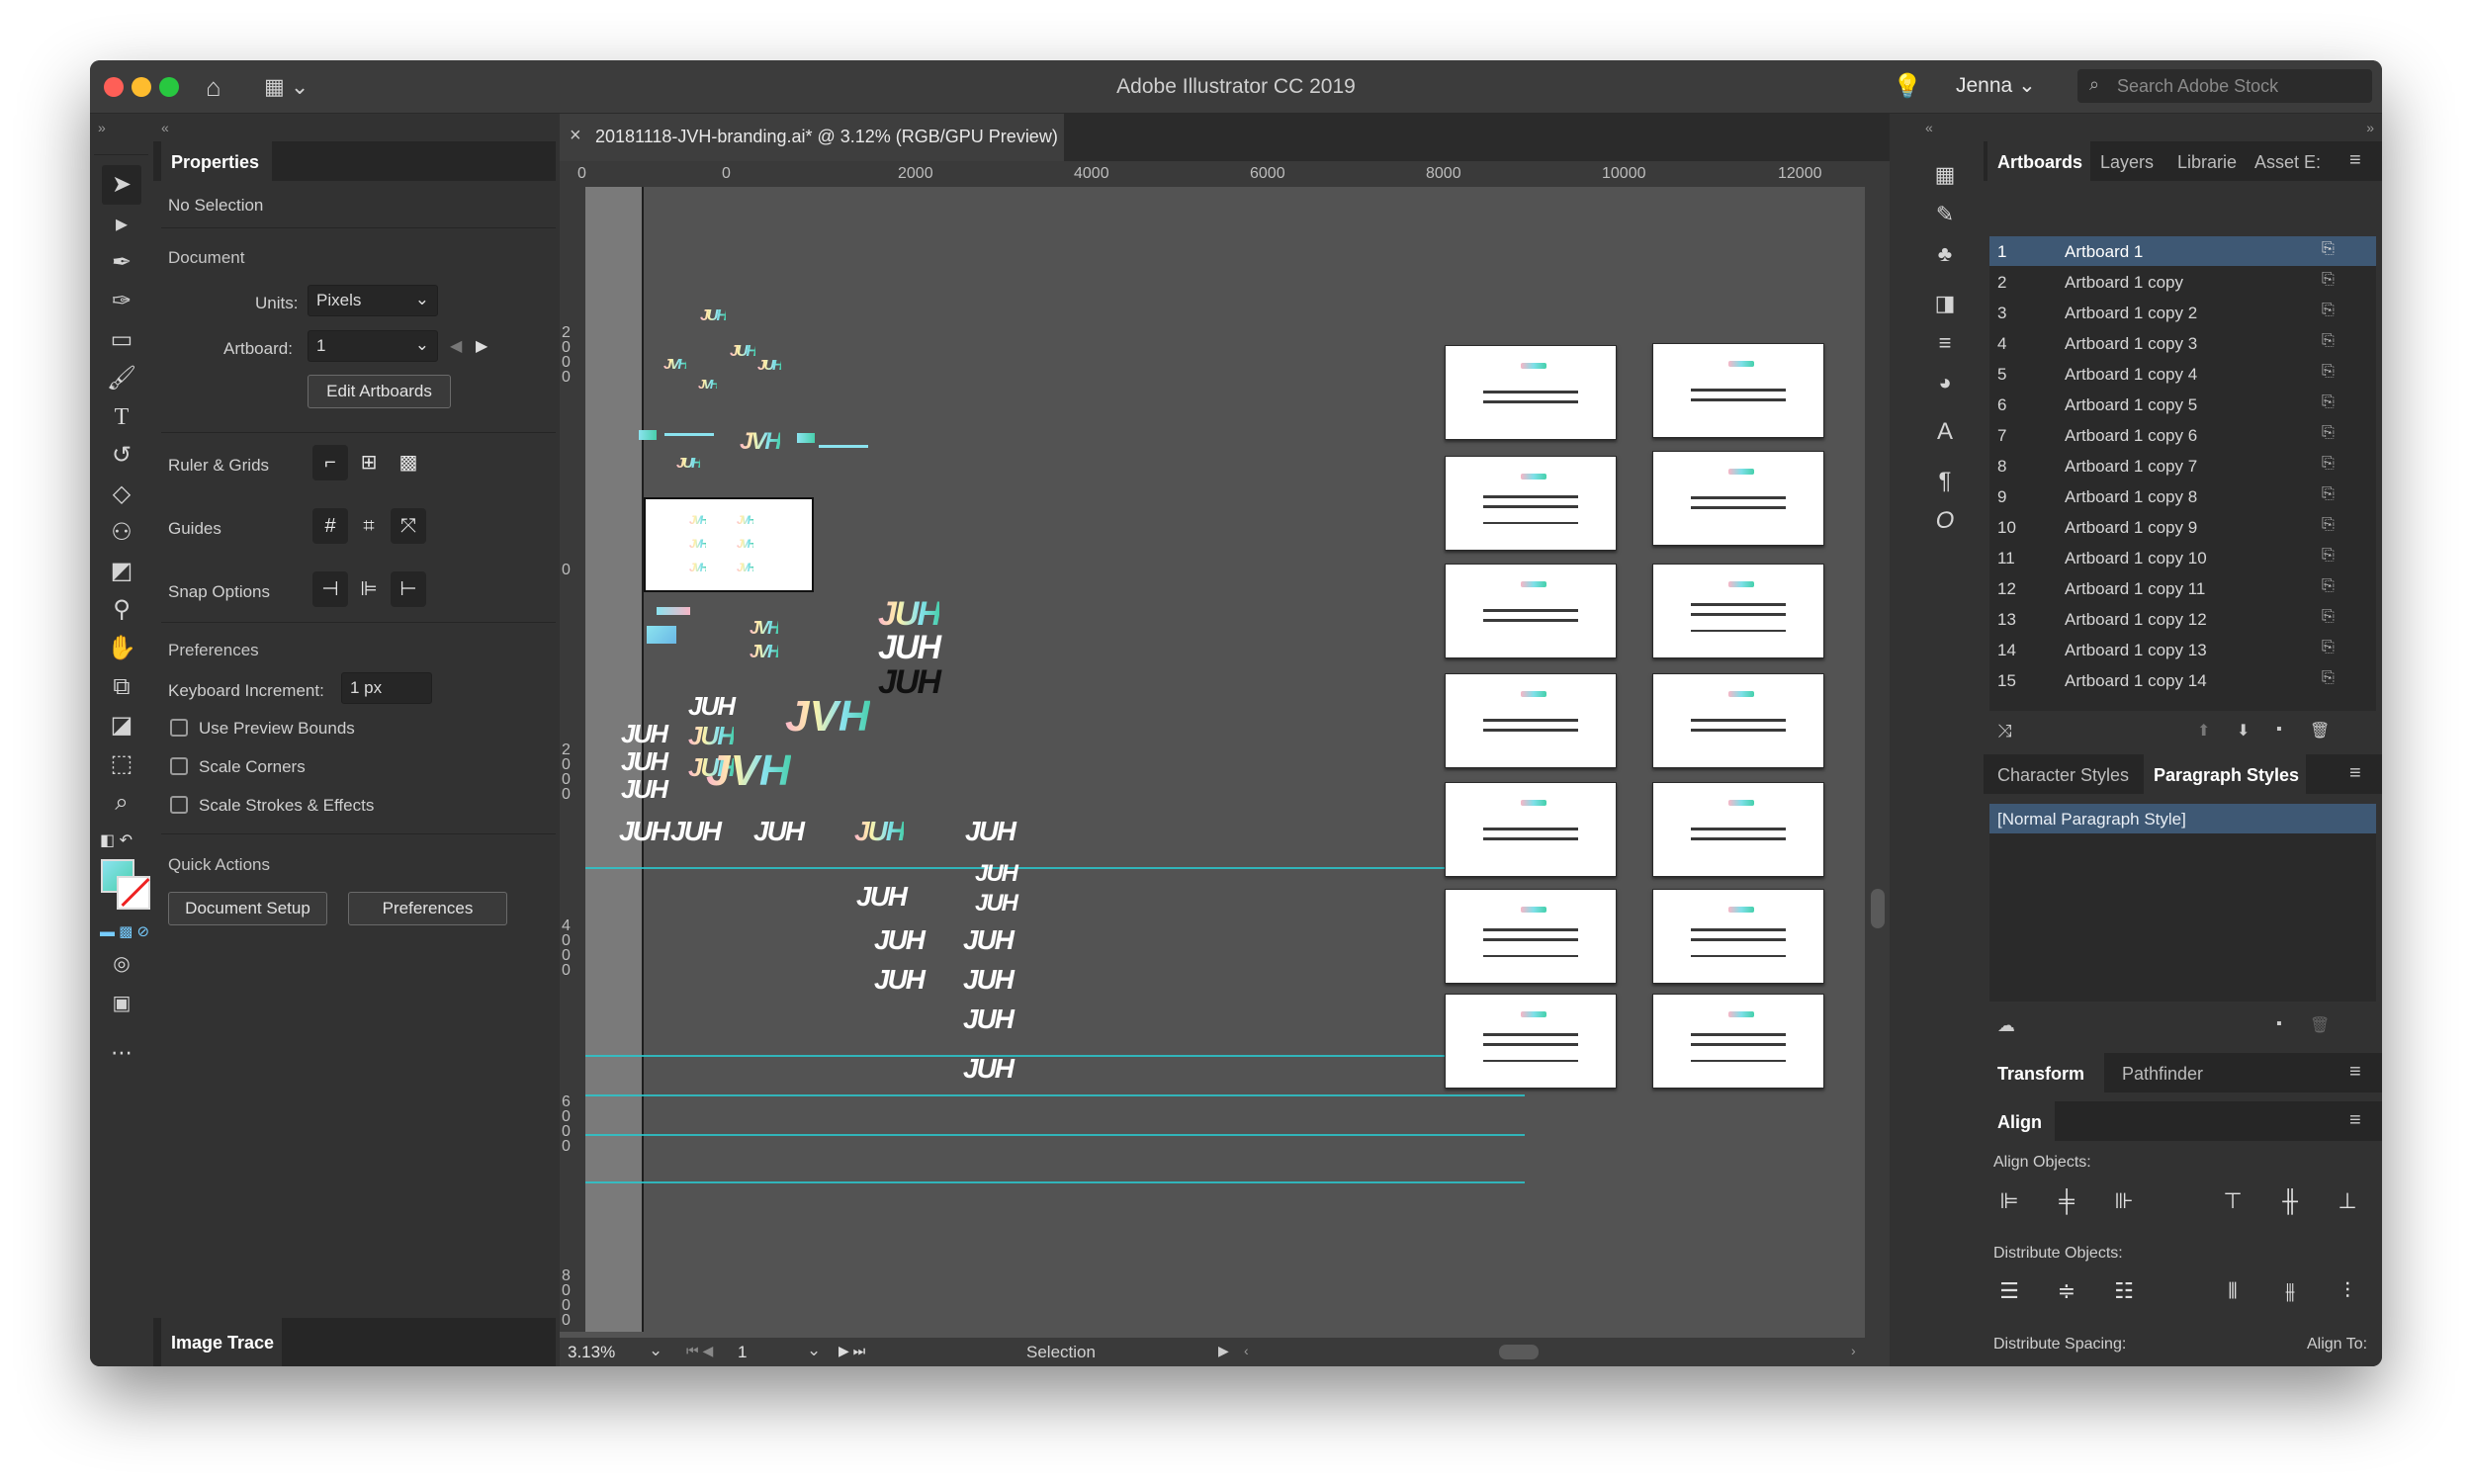 Image resolution: width=2472 pixels, height=1484 pixels. I want to click on tab-pathfinder: Pathfinder, so click(2162, 1074).